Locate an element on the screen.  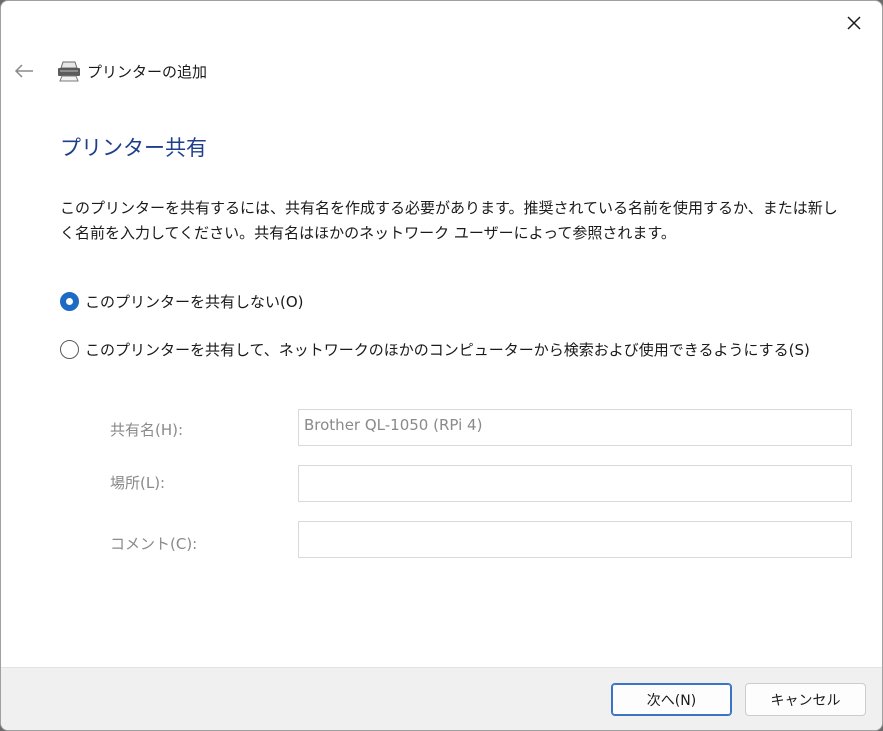
radio-do-not-share-label: このプリンターを共有しない(O) is located at coordinates (194, 302).